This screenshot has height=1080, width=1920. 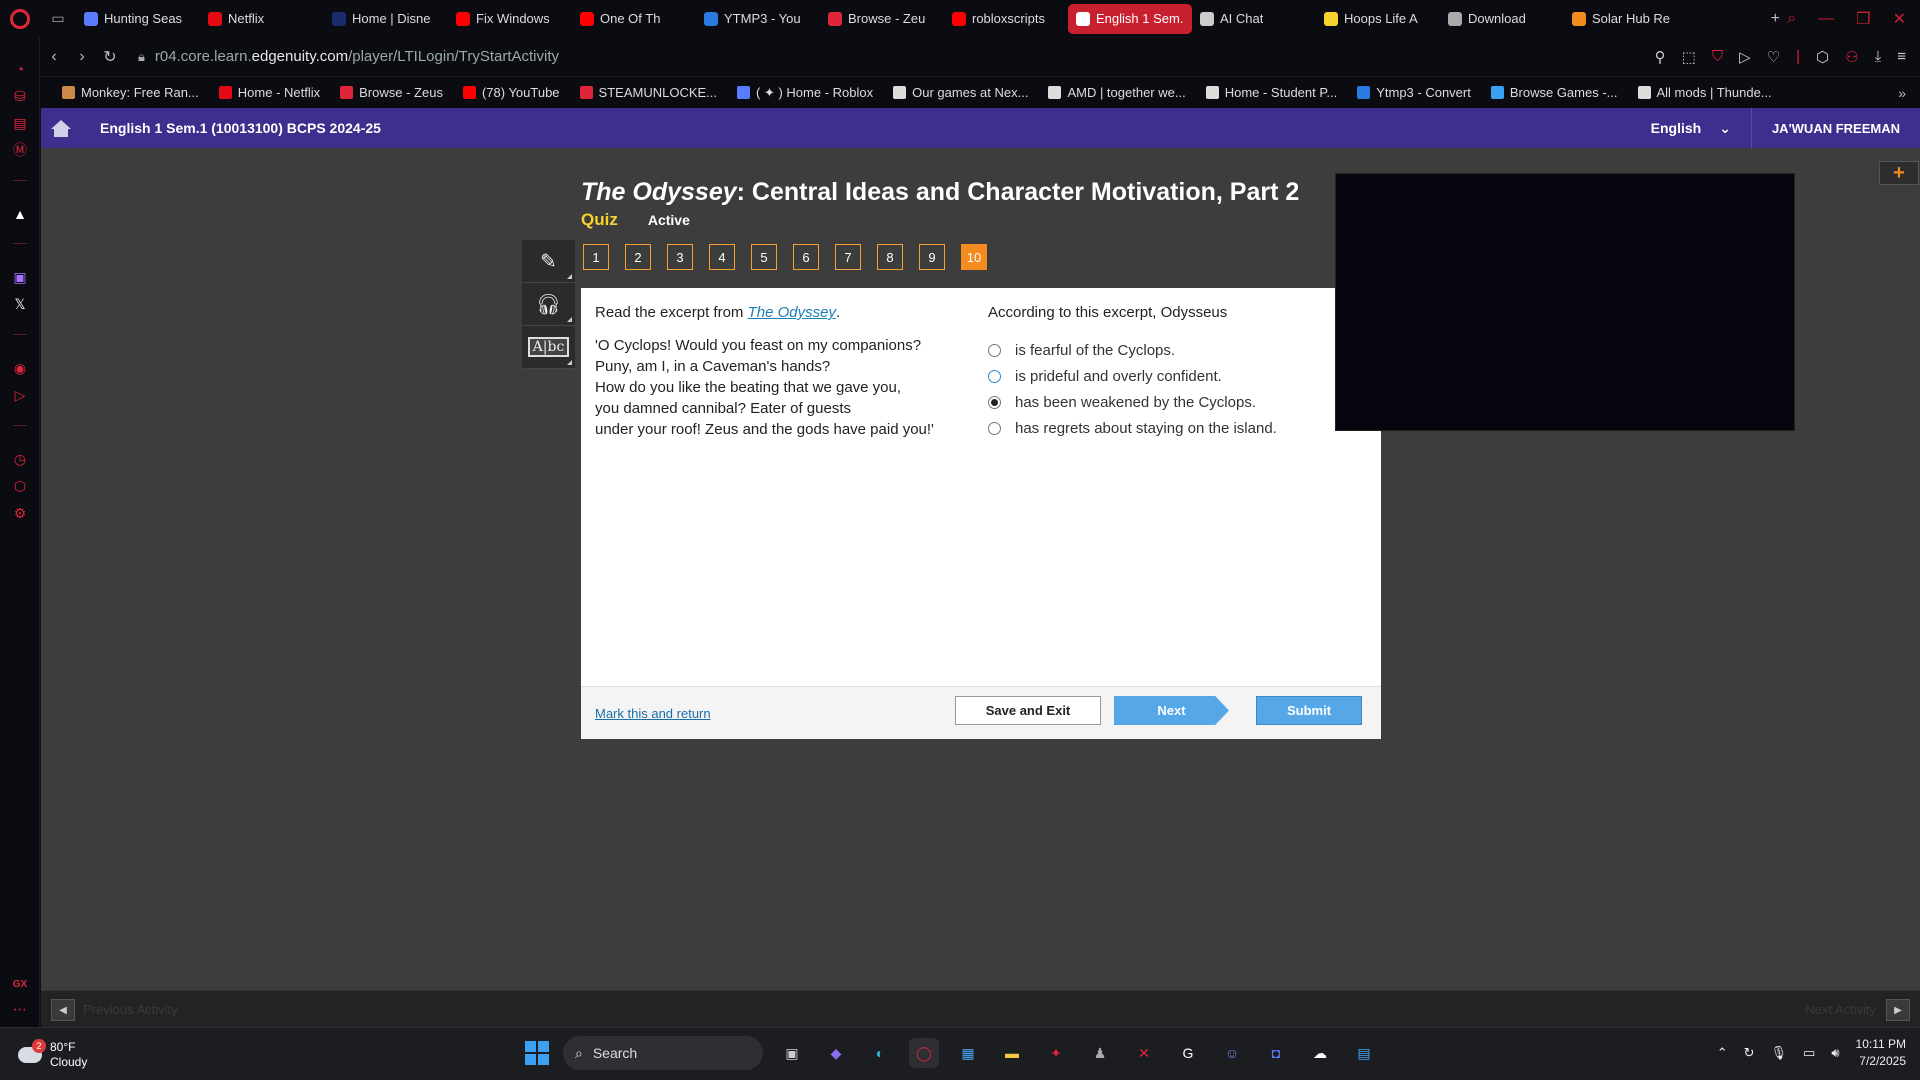 What do you see at coordinates (63, 1010) in the screenshot?
I see `previous-activity-button: ◀` at bounding box center [63, 1010].